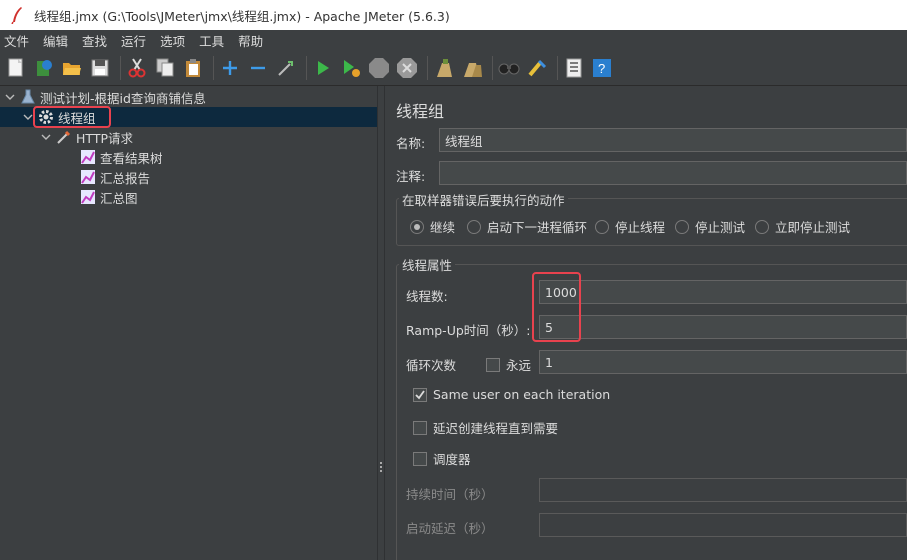  I want to click on menu-file: 文件, so click(17, 40).